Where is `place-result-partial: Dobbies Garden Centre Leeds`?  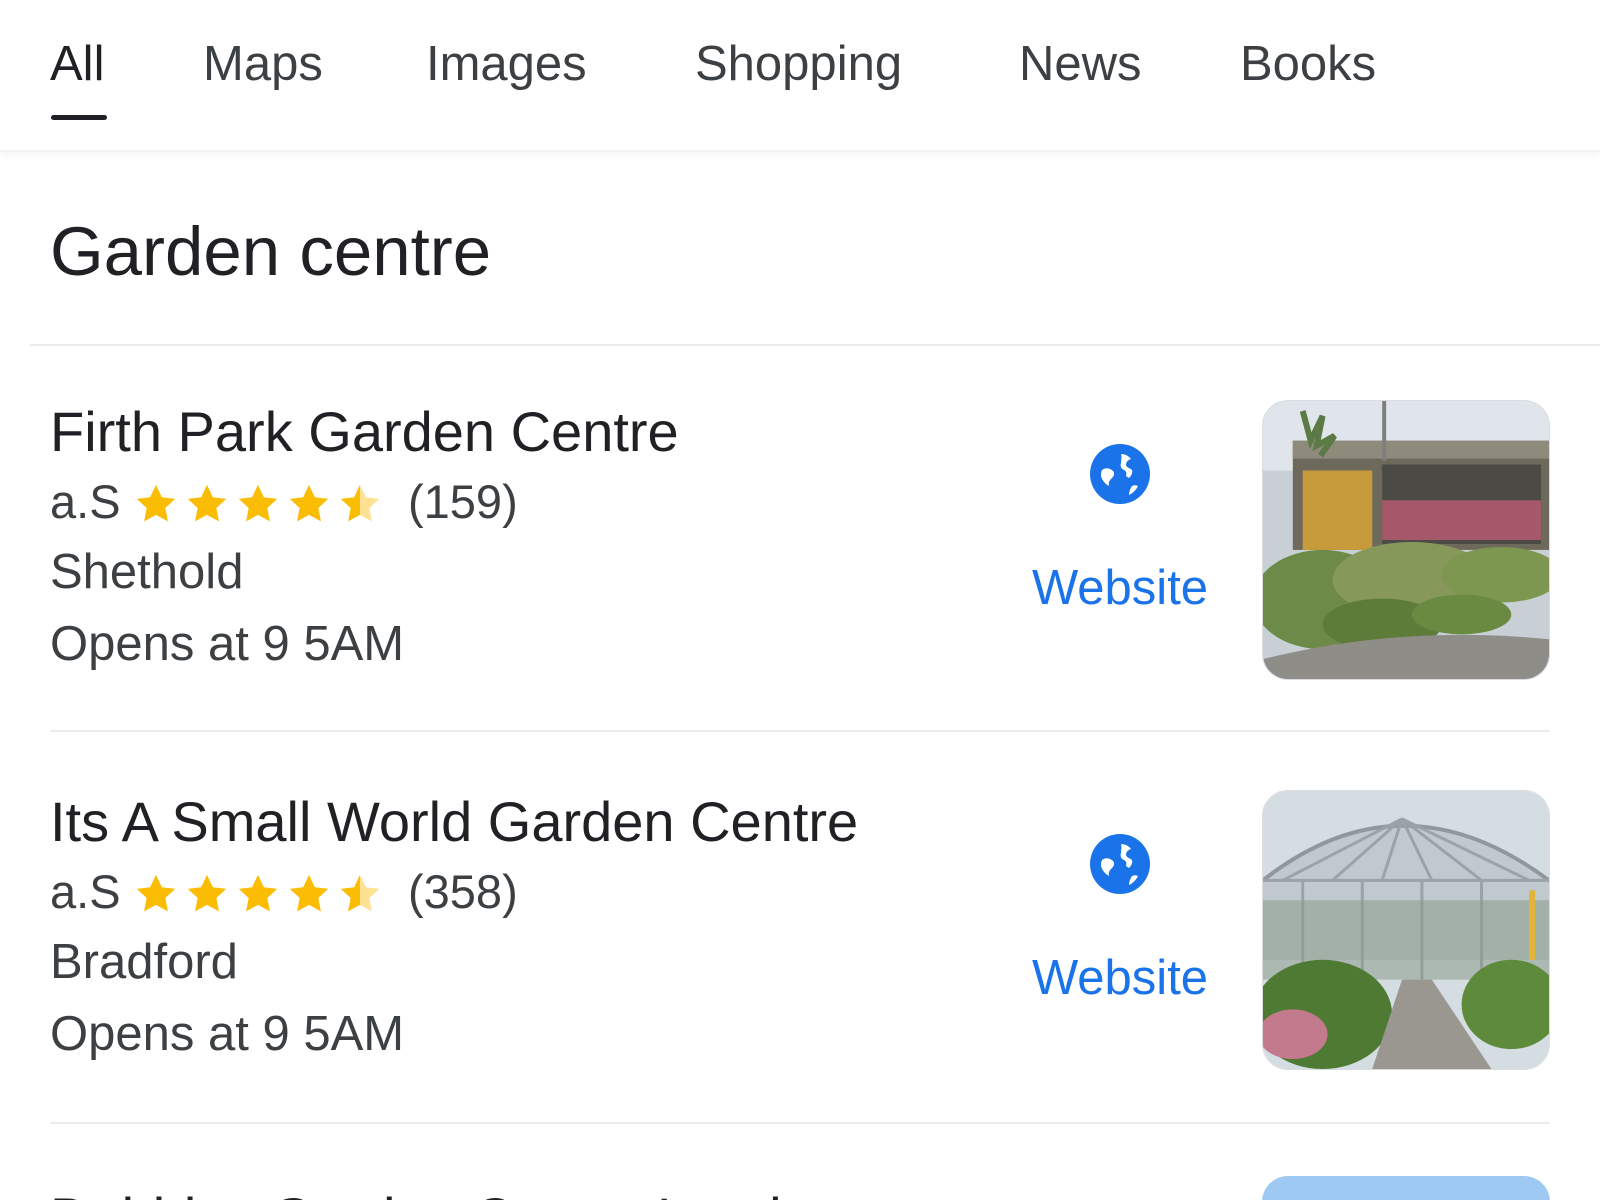
place-result-partial: Dobbies Garden Centre Leeds is located at coordinates (600, 1184).